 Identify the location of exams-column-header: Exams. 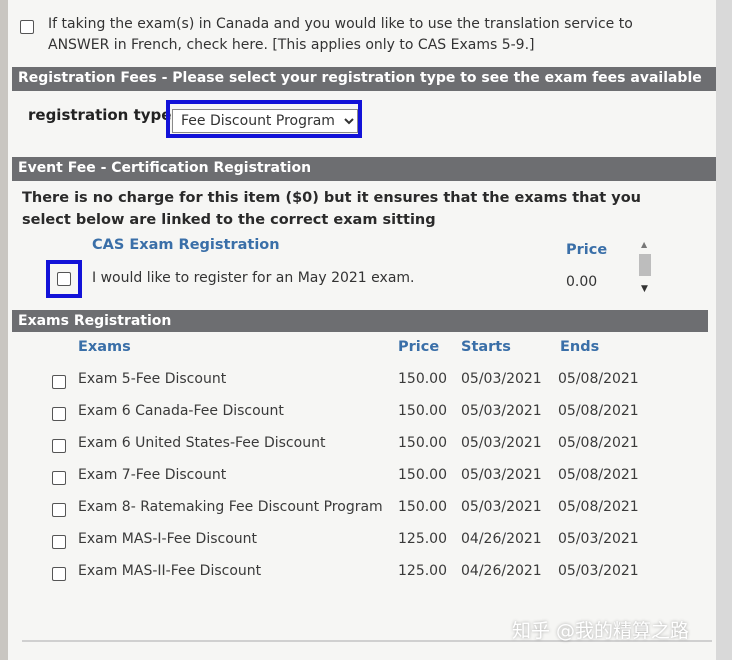
(104, 347).